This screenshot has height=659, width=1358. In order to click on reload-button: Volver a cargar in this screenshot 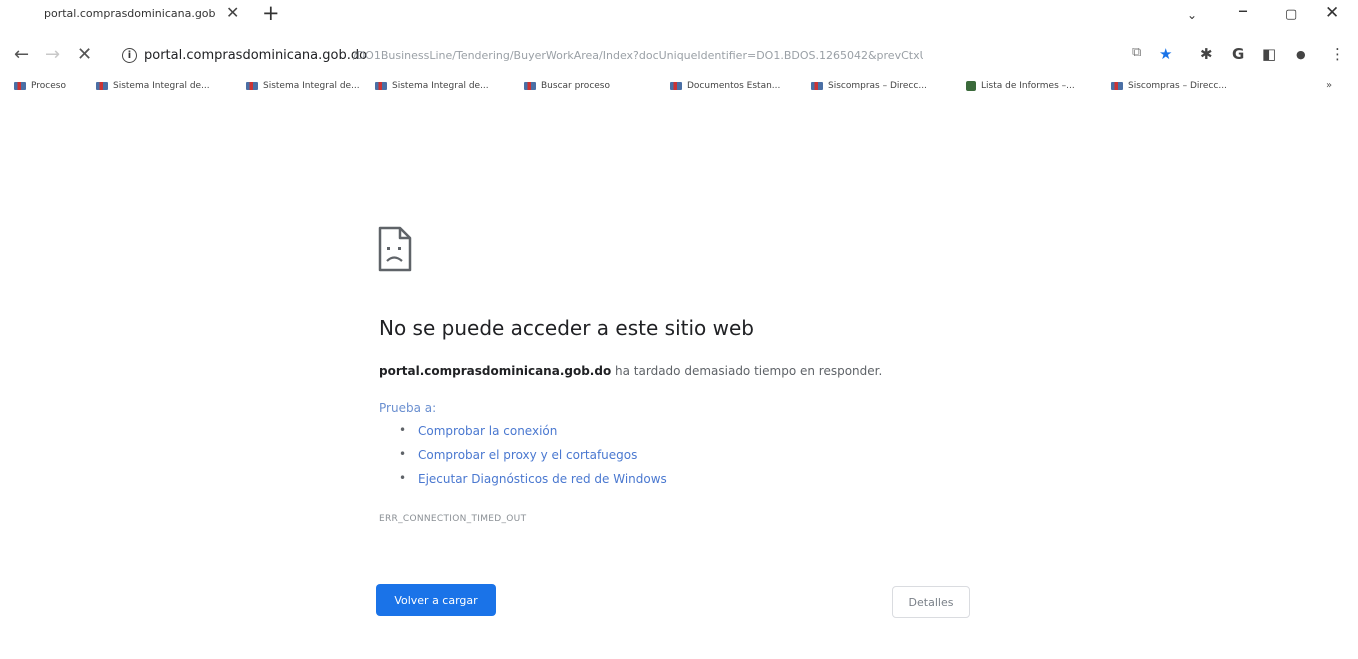, I will do `click(436, 600)`.